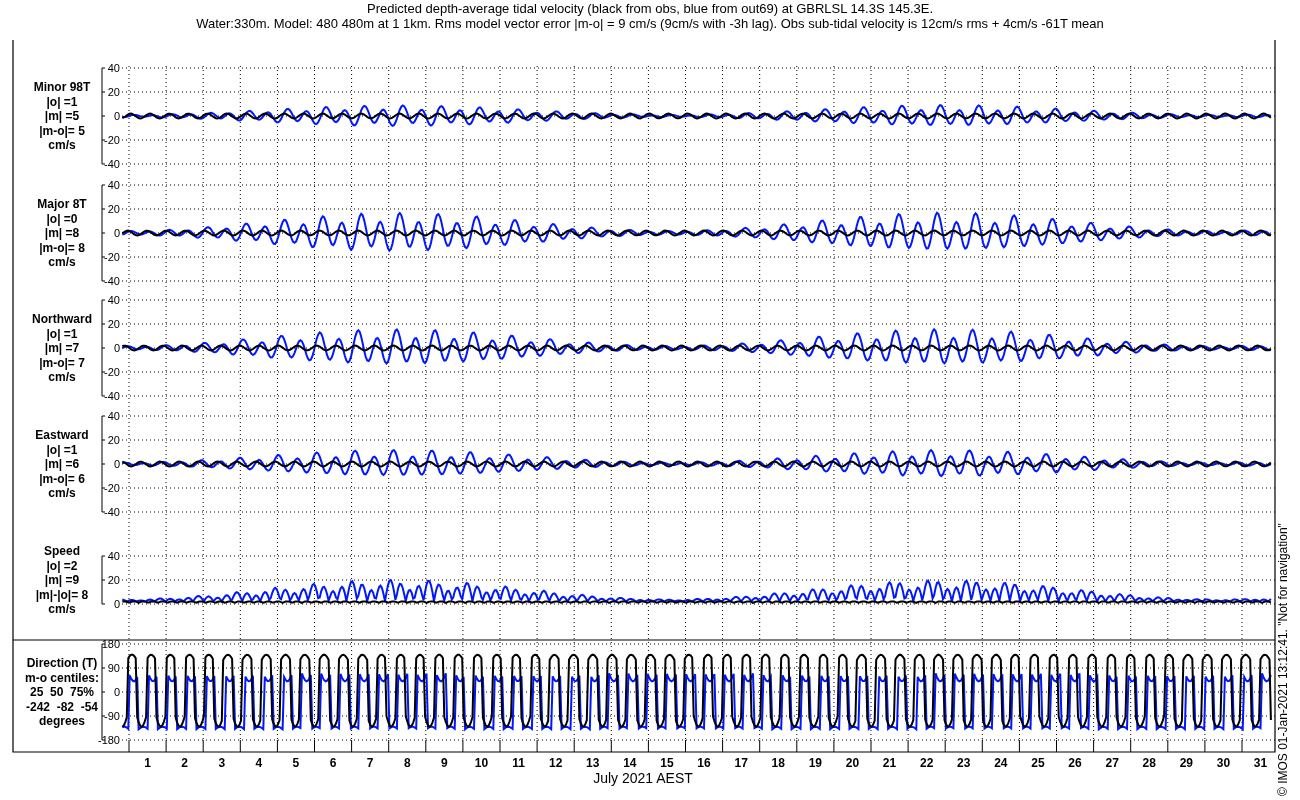  What do you see at coordinates (333, 763) in the screenshot?
I see `x-tick-label: 6` at bounding box center [333, 763].